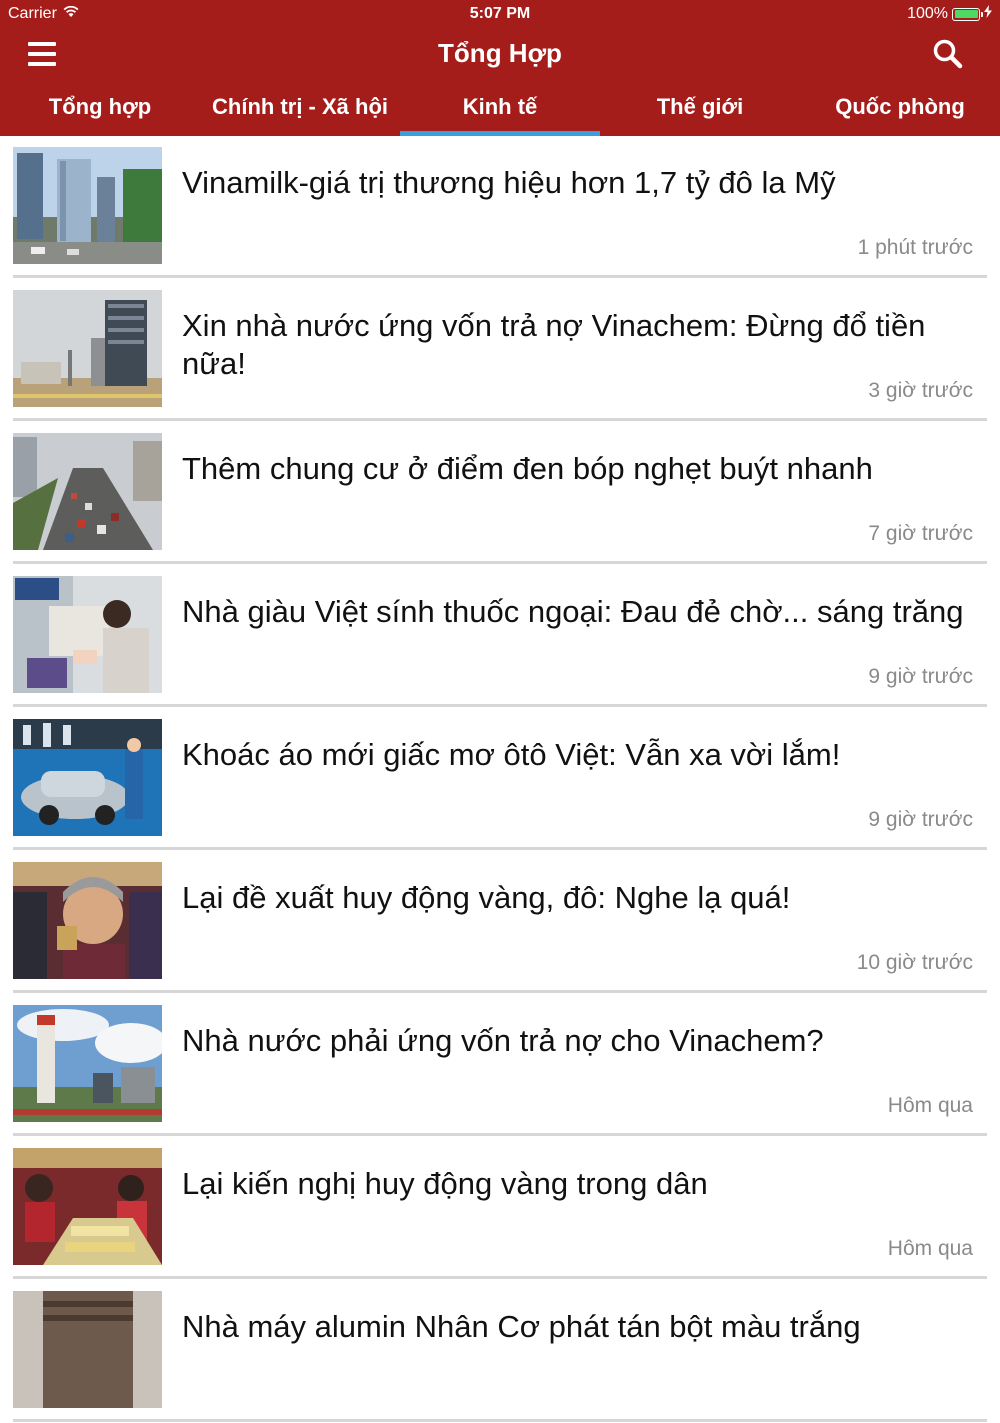 The height and width of the screenshot is (1423, 1000). Describe the element at coordinates (948, 54) in the screenshot. I see `search-icon` at that location.